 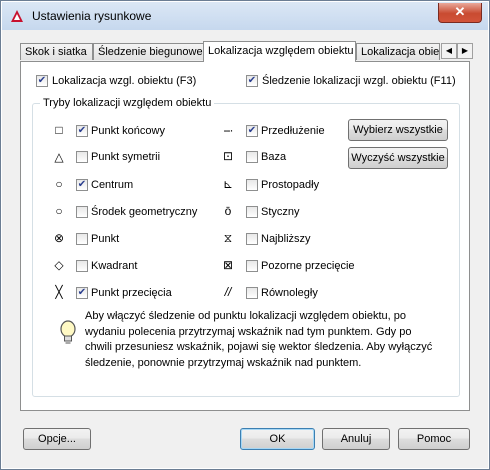 What do you see at coordinates (398, 130) in the screenshot?
I see `select-all-button: Wybierz wszystkie` at bounding box center [398, 130].